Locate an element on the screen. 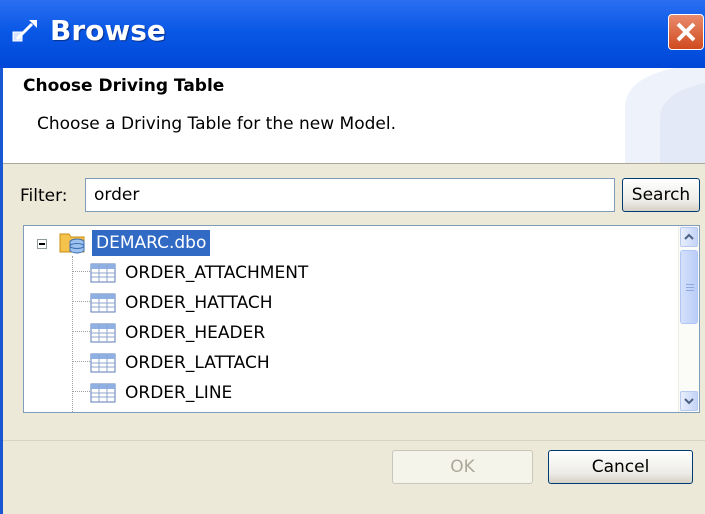  collapse-toggle-icon is located at coordinates (42, 244).